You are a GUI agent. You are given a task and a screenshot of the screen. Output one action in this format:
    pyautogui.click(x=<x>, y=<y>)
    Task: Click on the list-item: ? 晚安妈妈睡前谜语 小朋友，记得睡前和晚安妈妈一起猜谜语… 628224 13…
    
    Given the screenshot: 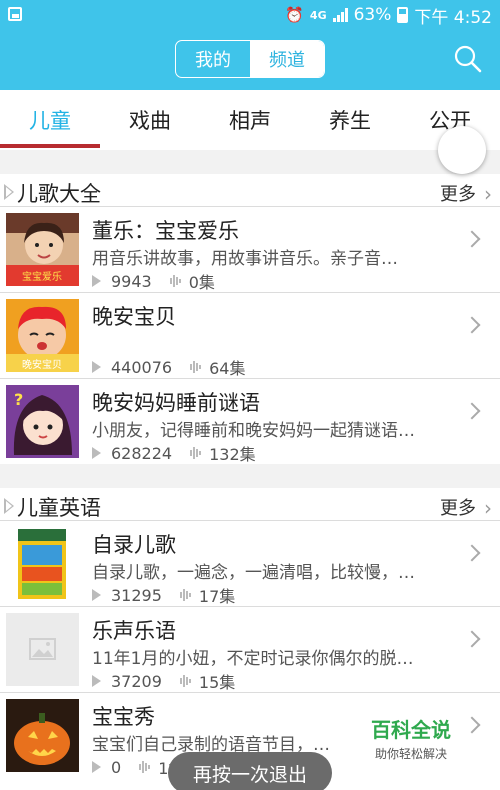 What is the action you would take?
    pyautogui.click(x=250, y=421)
    